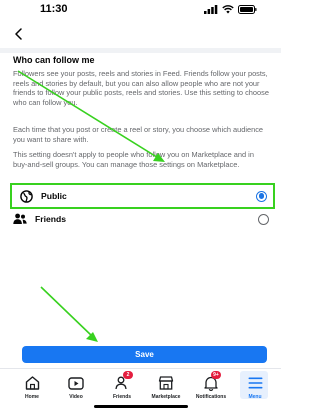 Image resolution: width=320 pixels, height=413 pixels. I want to click on tab-notifications: 9+ Notifications, so click(211, 385).